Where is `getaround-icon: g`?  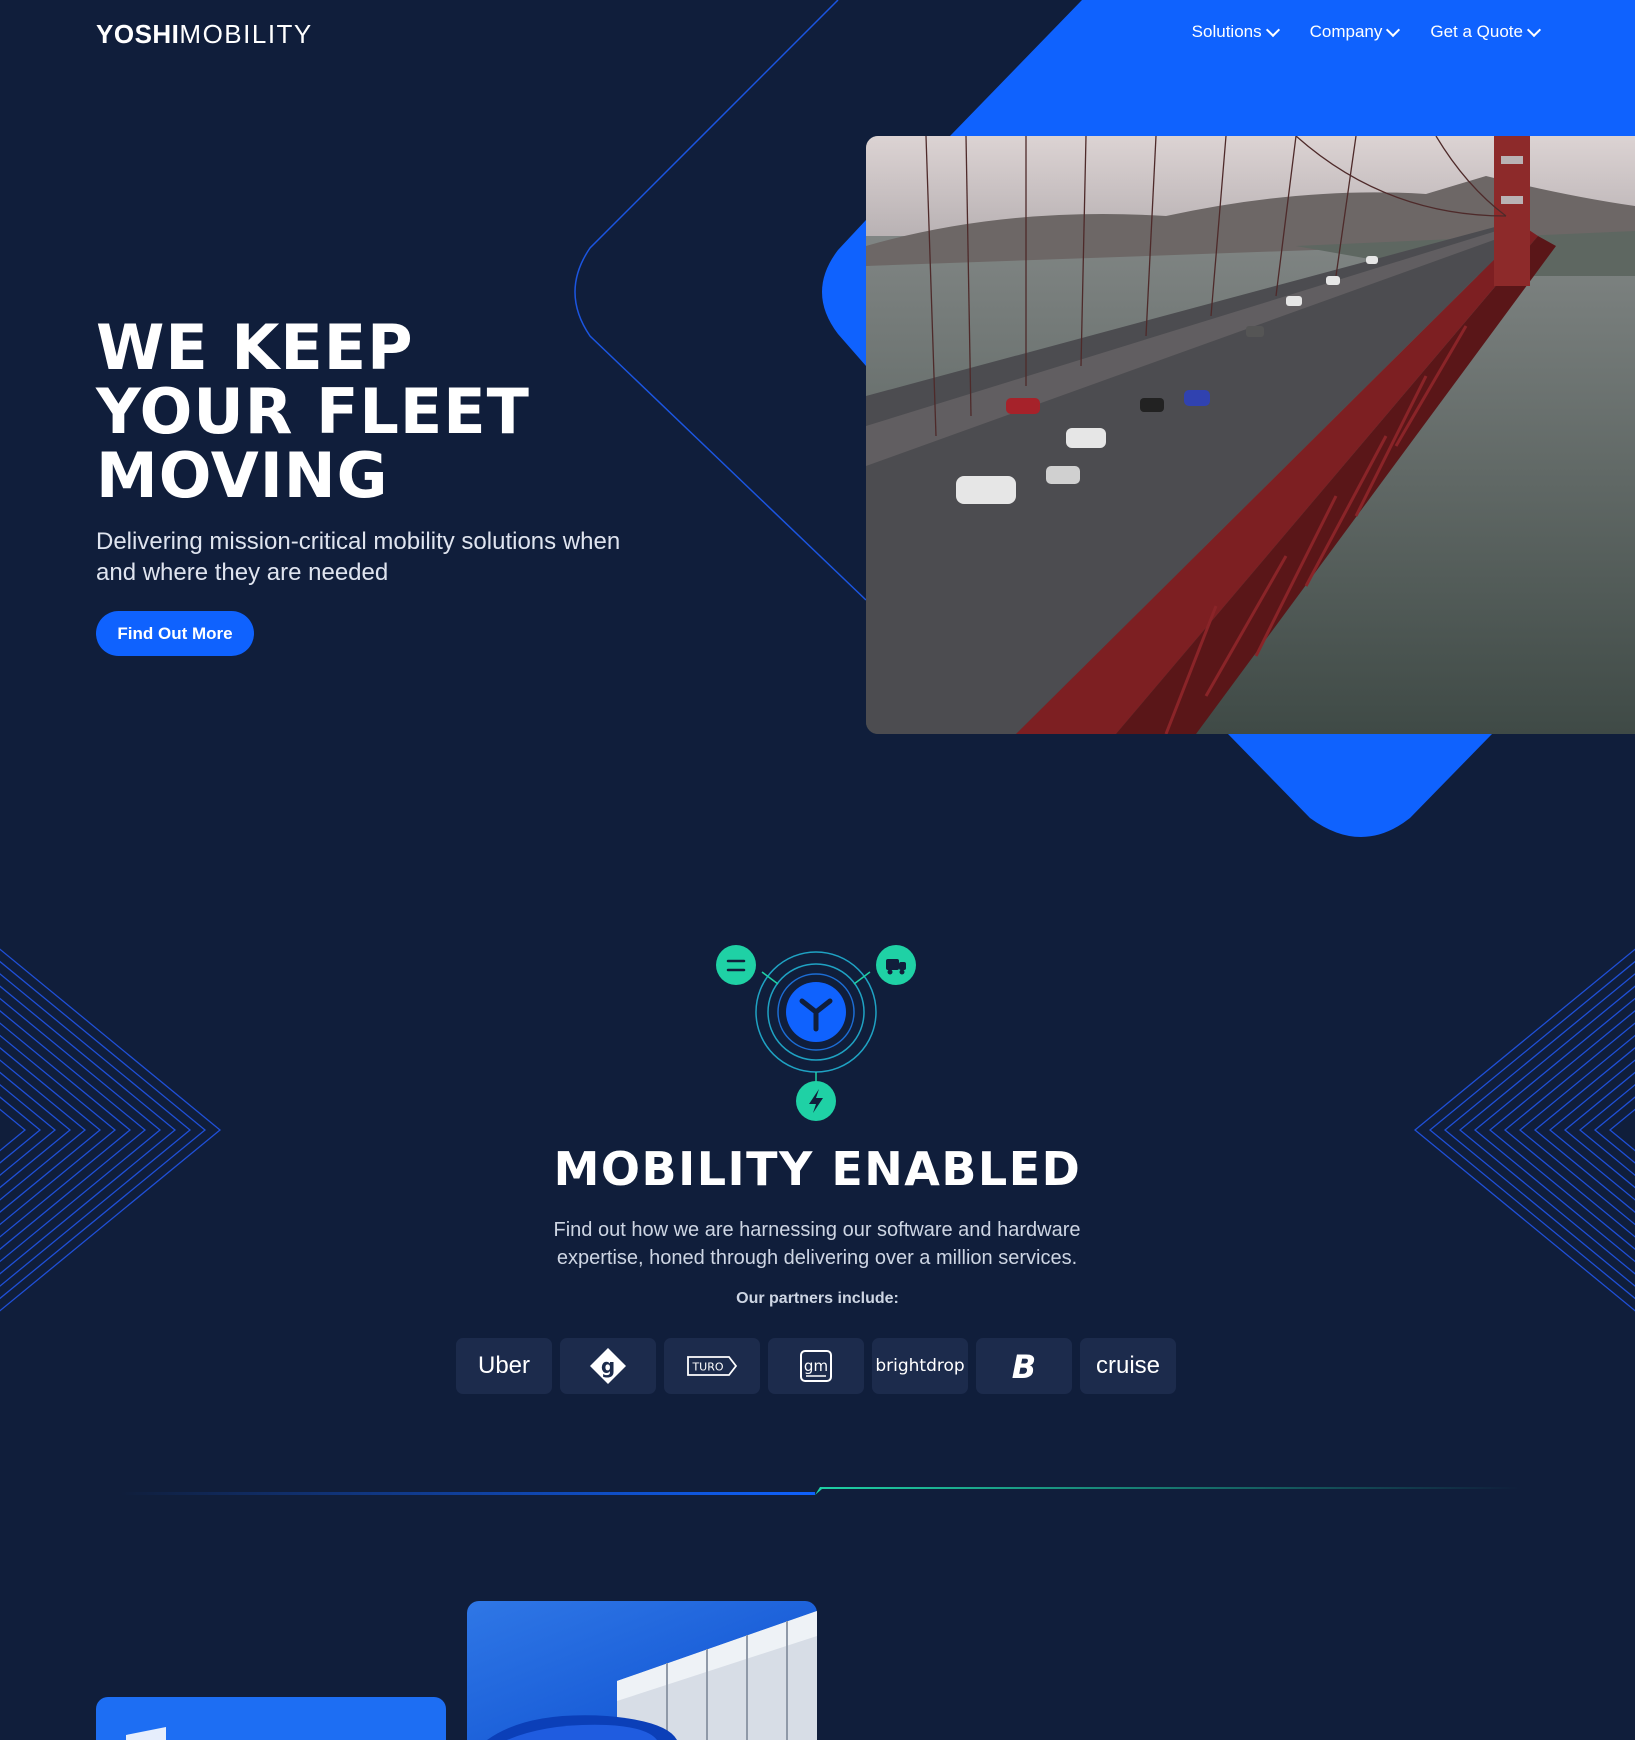
getaround-icon: g is located at coordinates (608, 1366).